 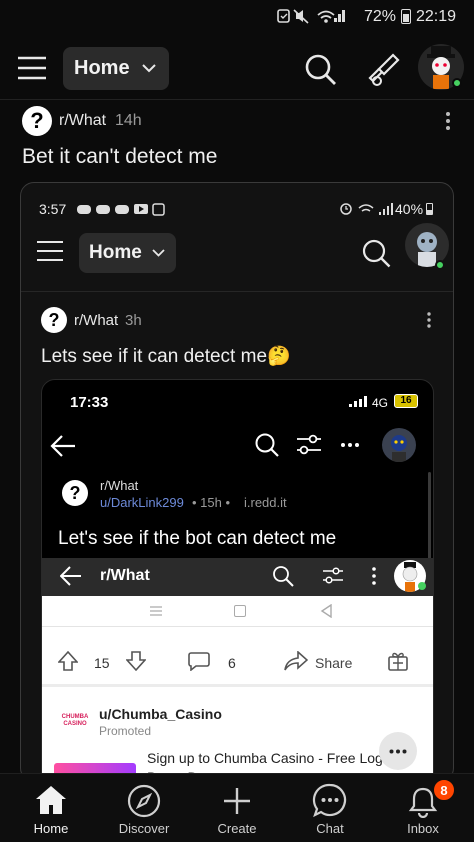 I want to click on inner-divider, so click(x=237, y=291).